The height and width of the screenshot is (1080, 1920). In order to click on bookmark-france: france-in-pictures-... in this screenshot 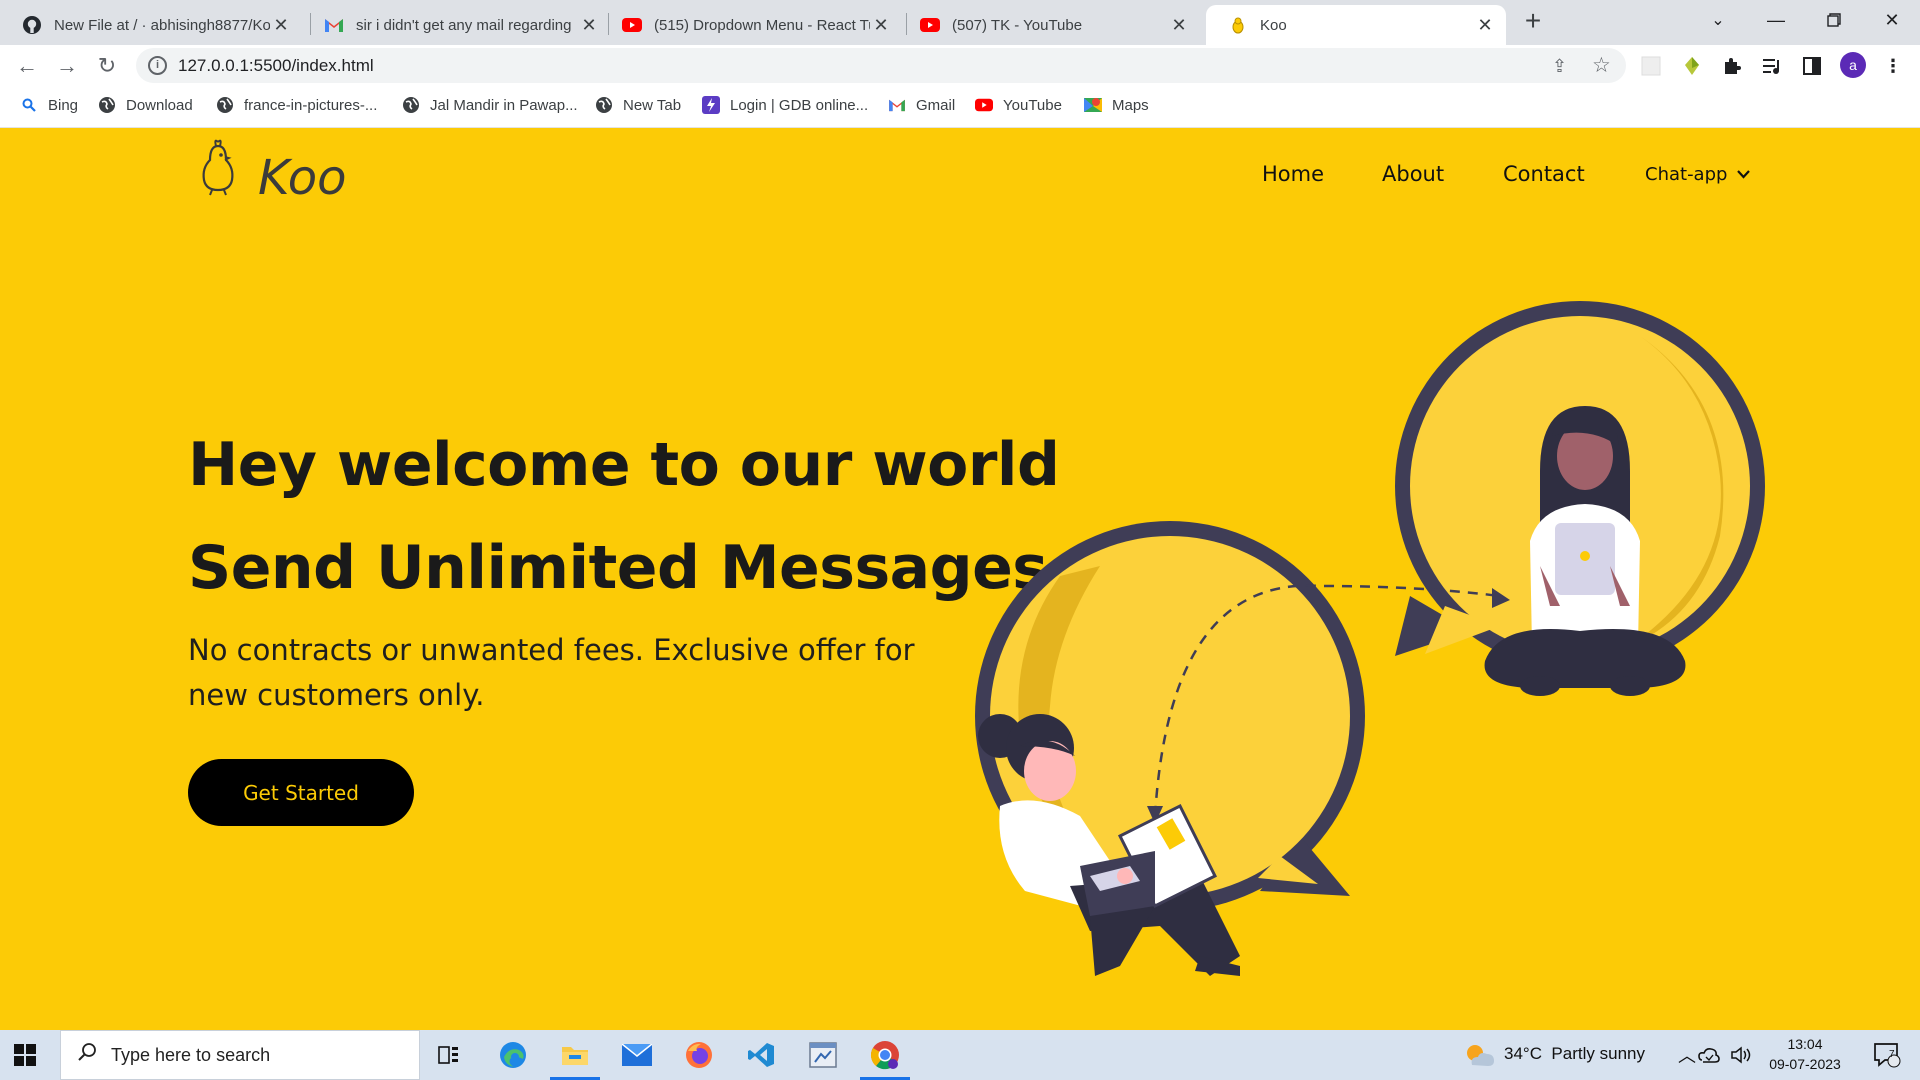, I will do `click(296, 105)`.